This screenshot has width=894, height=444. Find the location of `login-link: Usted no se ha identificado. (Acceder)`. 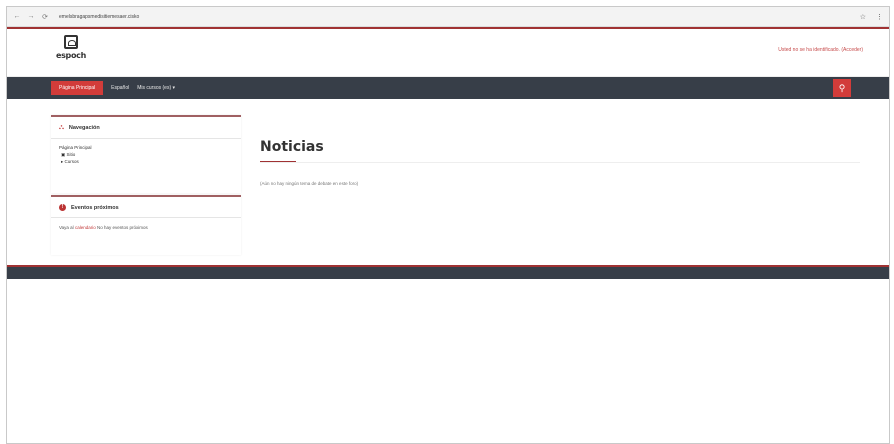

login-link: Usted no se ha identificado. (Acceder) is located at coordinates (820, 50).